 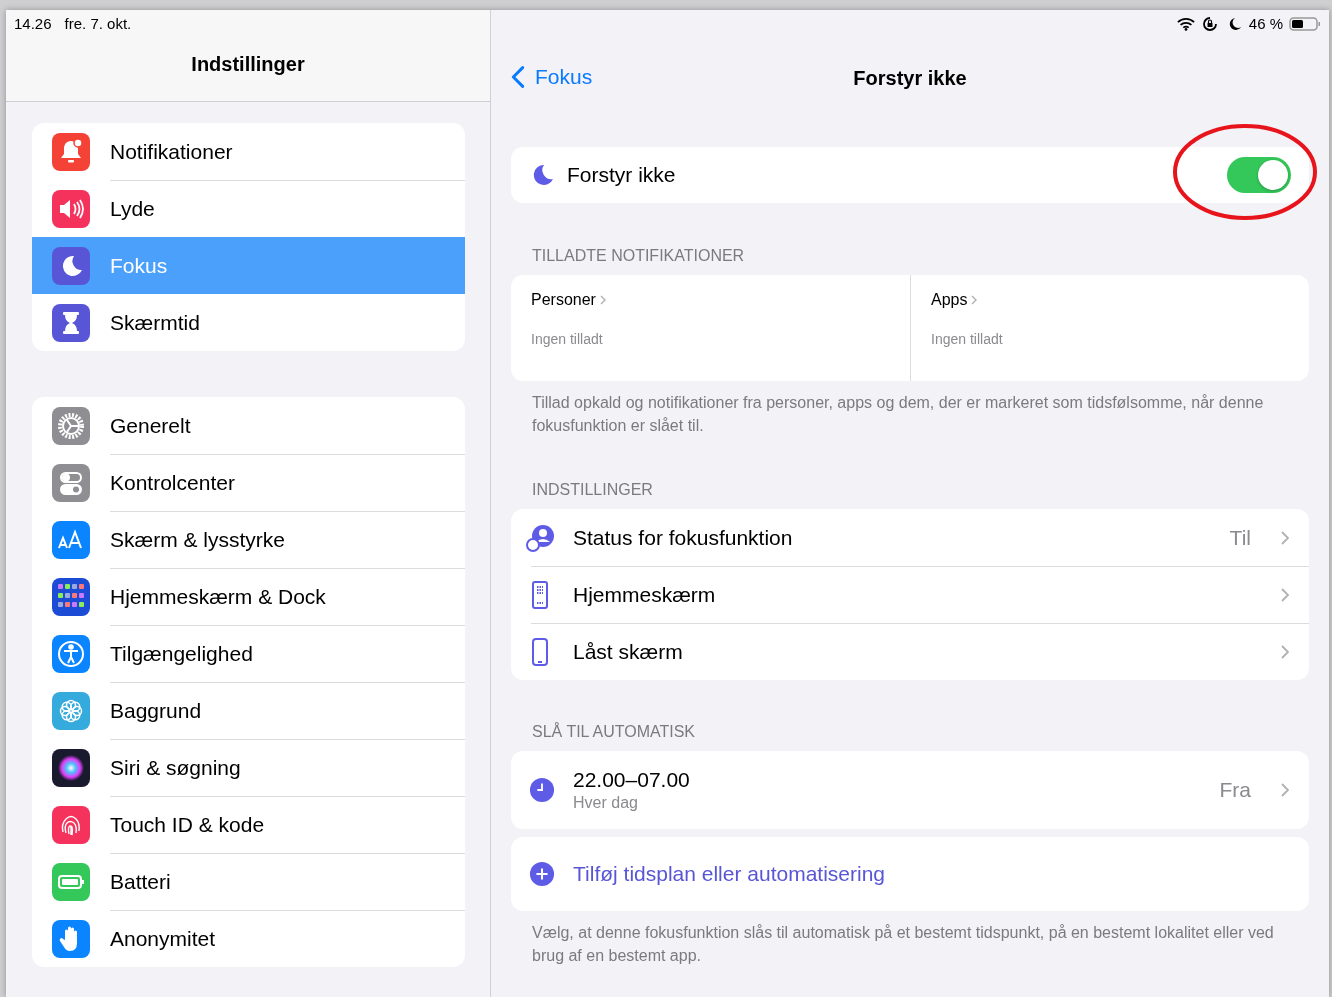 What do you see at coordinates (248, 151) in the screenshot?
I see `sidebar-item: Notifikationer` at bounding box center [248, 151].